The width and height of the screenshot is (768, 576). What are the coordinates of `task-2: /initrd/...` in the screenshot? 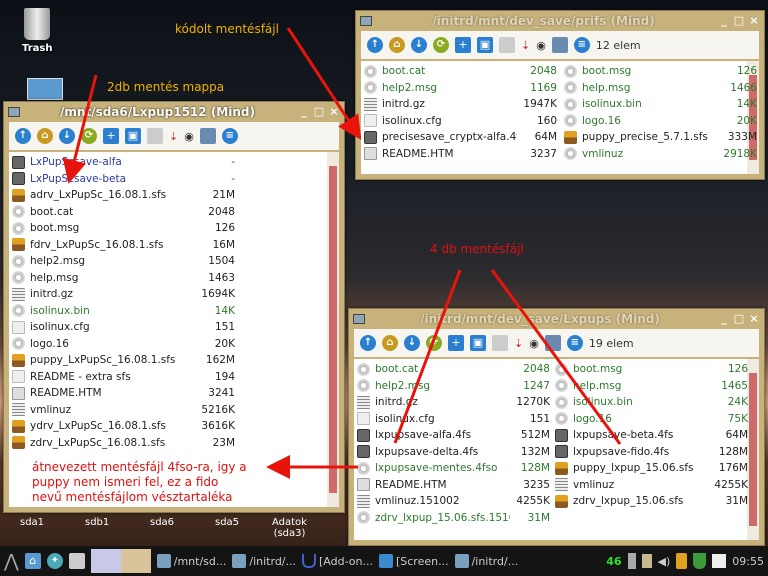 It's located at (264, 561).